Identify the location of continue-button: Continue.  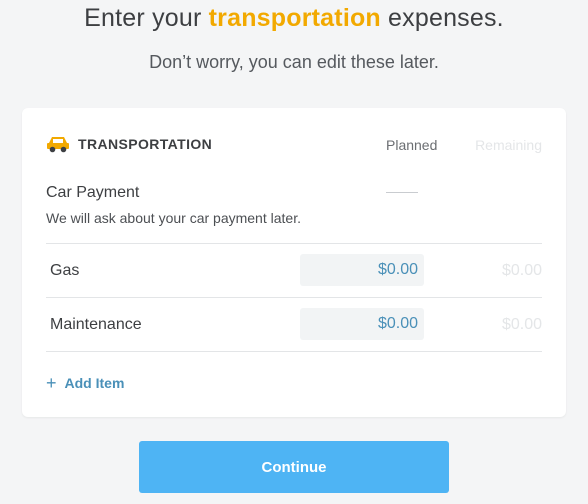
(294, 467).